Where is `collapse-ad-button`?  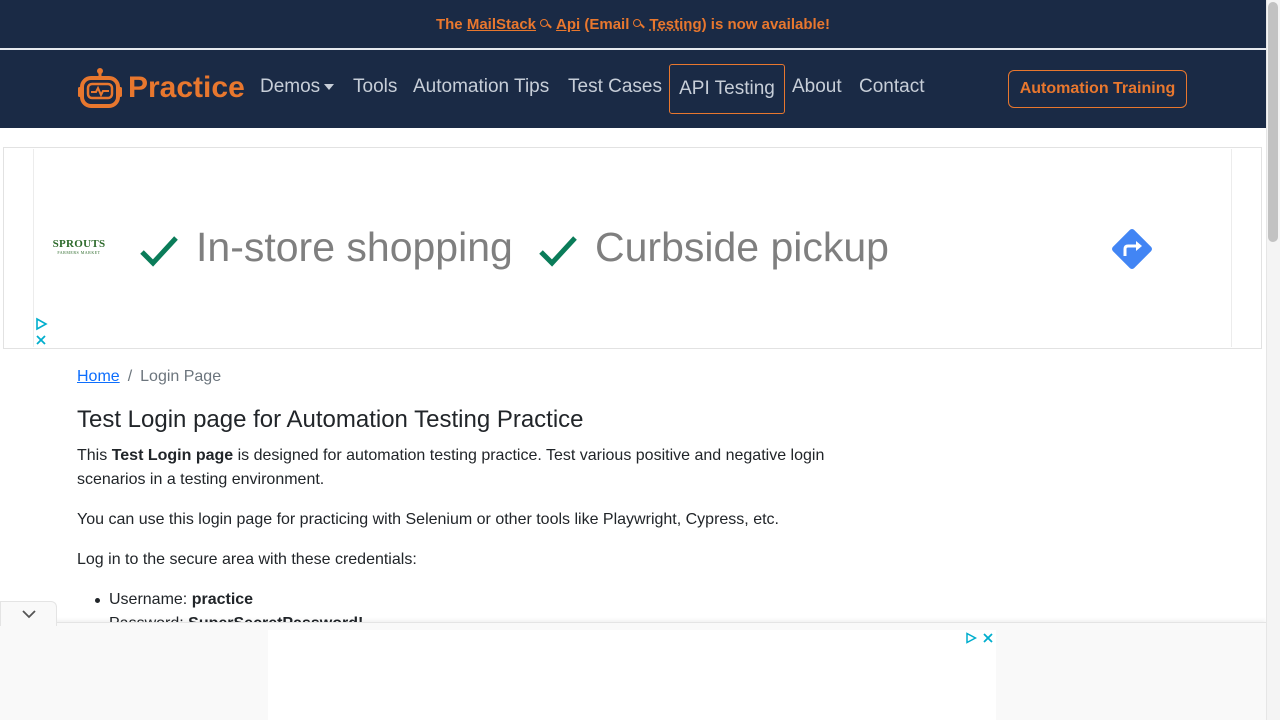 collapse-ad-button is located at coordinates (28, 613).